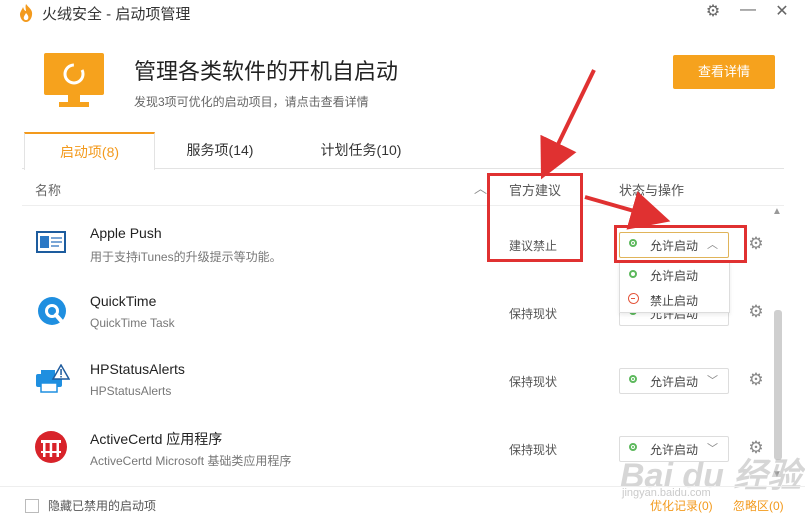  I want to click on menu-item-label: 禁止启动, so click(674, 301).